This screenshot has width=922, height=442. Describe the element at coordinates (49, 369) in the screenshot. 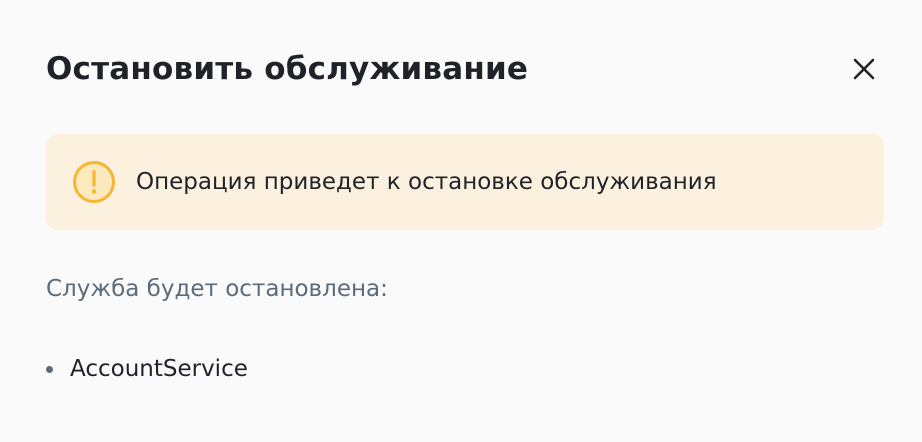

I see `bullet-icon` at that location.